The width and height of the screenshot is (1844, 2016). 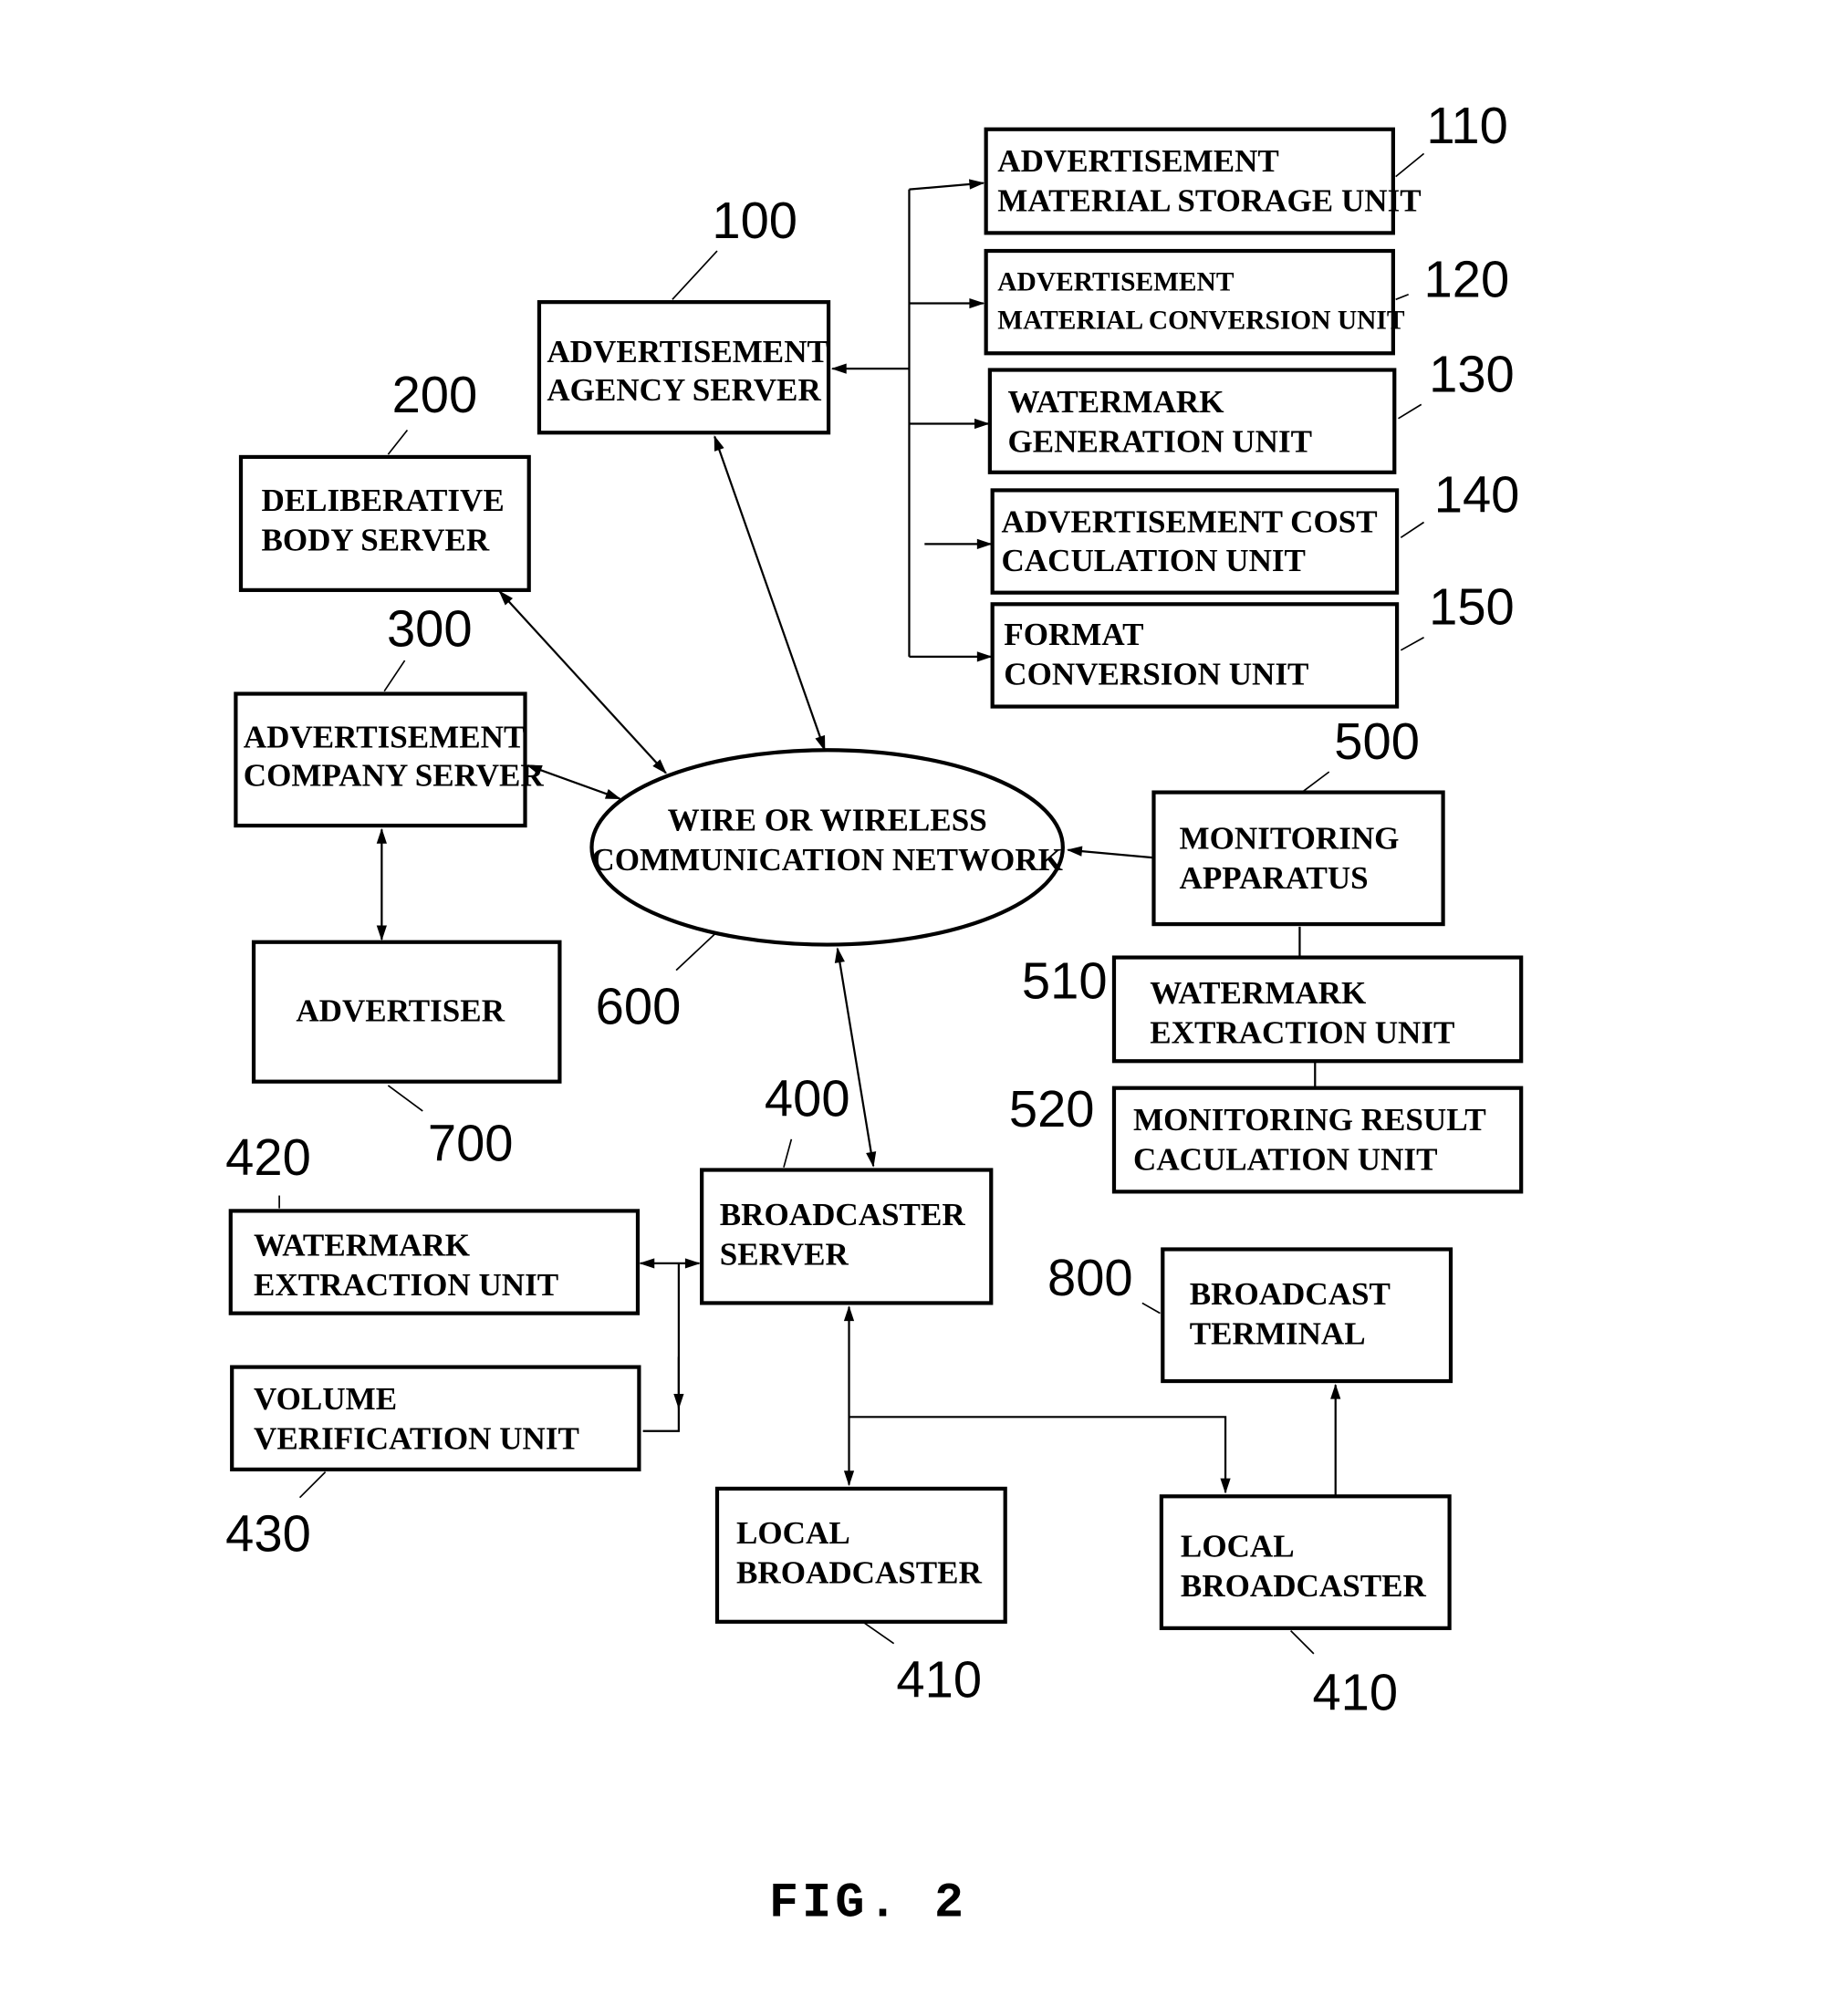 What do you see at coordinates (1160, 441) in the screenshot?
I see `node-label: GENERATION UNIT` at bounding box center [1160, 441].